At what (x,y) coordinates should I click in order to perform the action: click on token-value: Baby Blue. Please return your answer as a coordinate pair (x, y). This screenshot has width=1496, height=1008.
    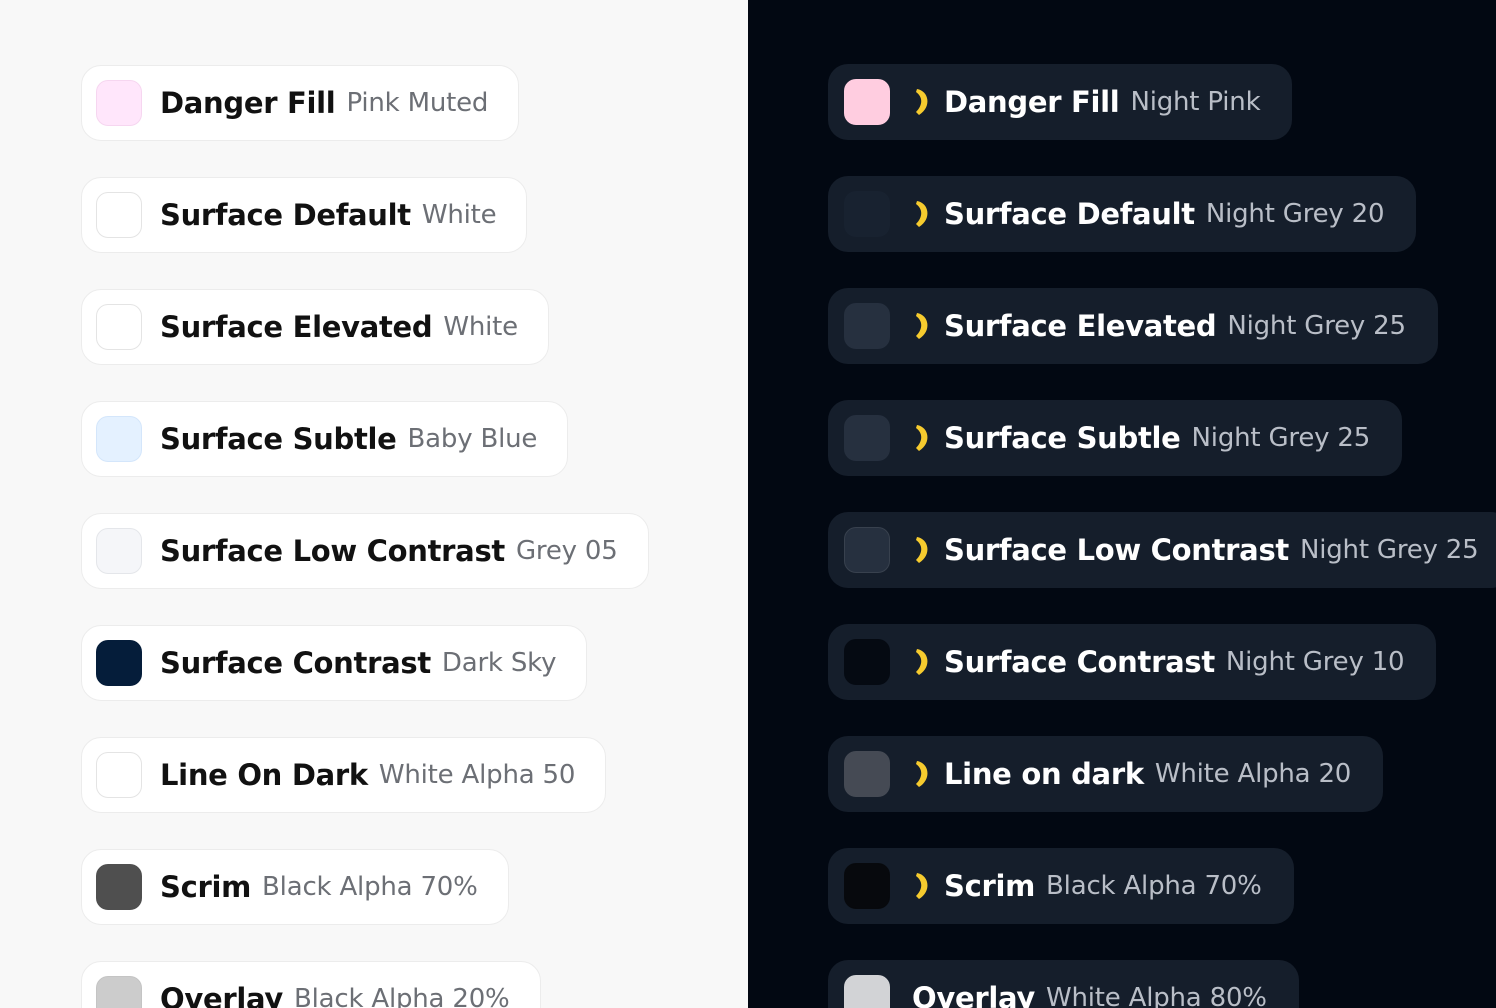
    Looking at the image, I should click on (472, 439).